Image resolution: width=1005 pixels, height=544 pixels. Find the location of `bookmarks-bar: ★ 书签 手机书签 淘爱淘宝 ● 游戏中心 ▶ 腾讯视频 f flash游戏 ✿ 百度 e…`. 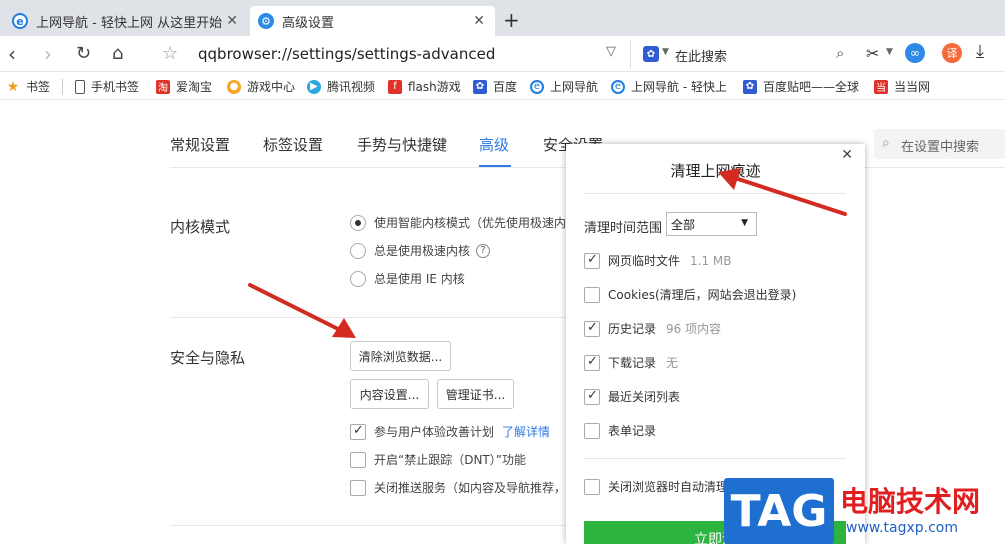

bookmarks-bar: ★ 书签 手机书签 淘爱淘宝 ● 游戏中心 ▶ 腾讯视频 f flash游戏 ✿ 百度 e… is located at coordinates (502, 86).